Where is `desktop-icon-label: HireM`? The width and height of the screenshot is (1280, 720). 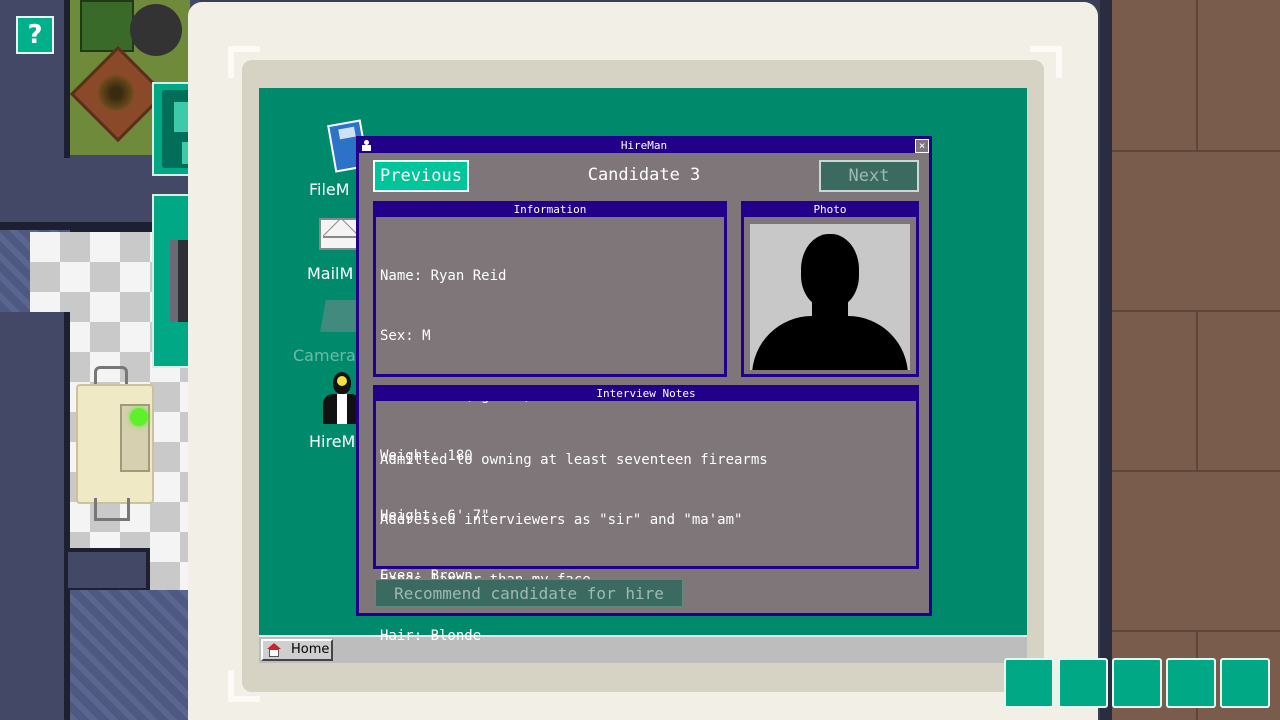
desktop-icon-label: HireM is located at coordinates (332, 441).